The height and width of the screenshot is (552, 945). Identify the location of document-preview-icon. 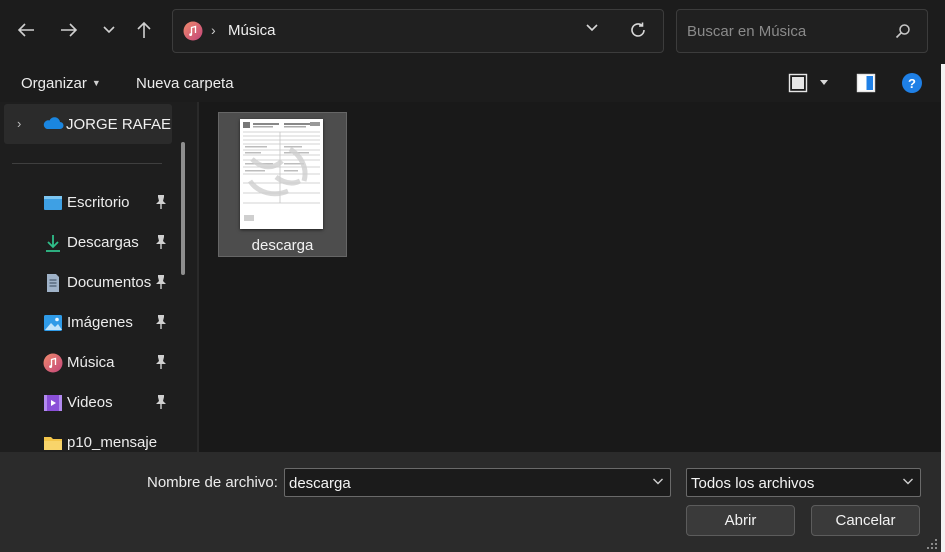
(281, 171).